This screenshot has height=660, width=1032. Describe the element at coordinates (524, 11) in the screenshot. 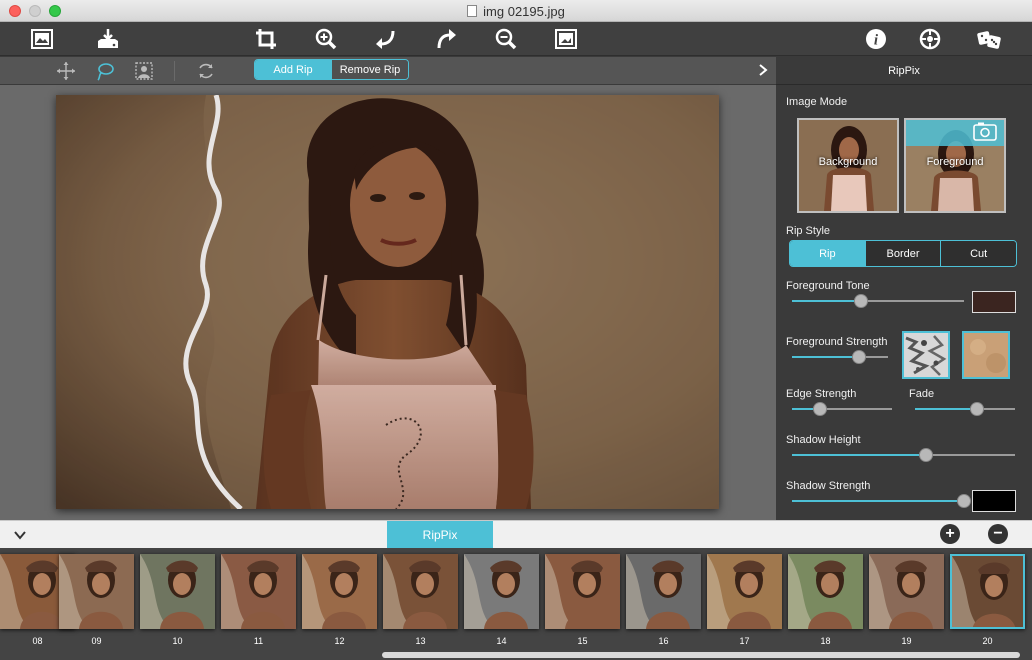

I see `window-title-text: img 02195.jpg` at that location.